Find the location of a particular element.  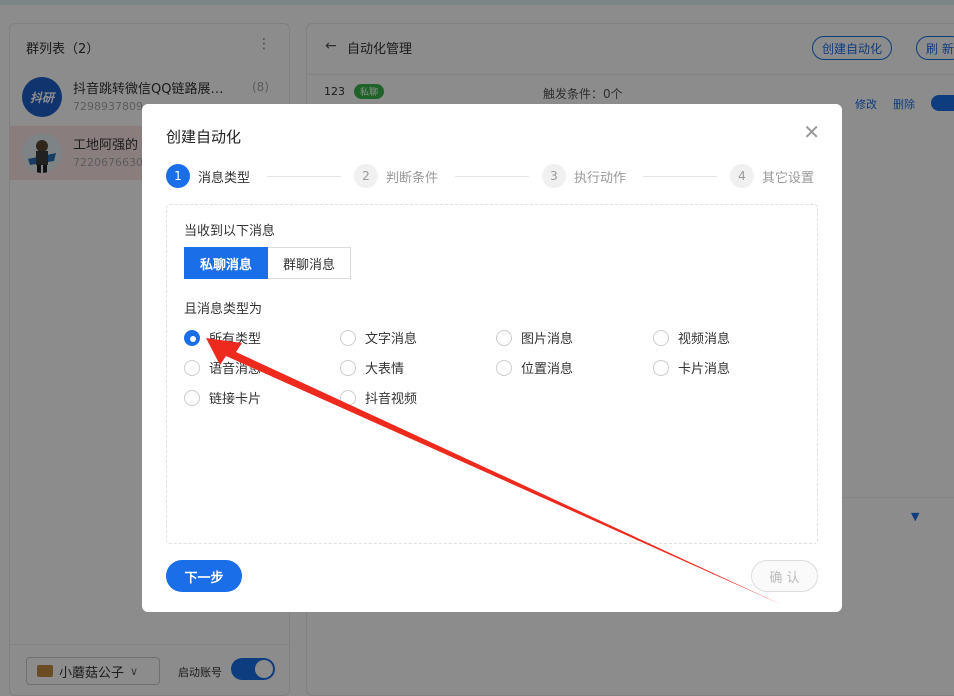

step-indicator: 1 消息类型 2 判断条件 3 执行动作 4 其它设置 is located at coordinates (492, 176).